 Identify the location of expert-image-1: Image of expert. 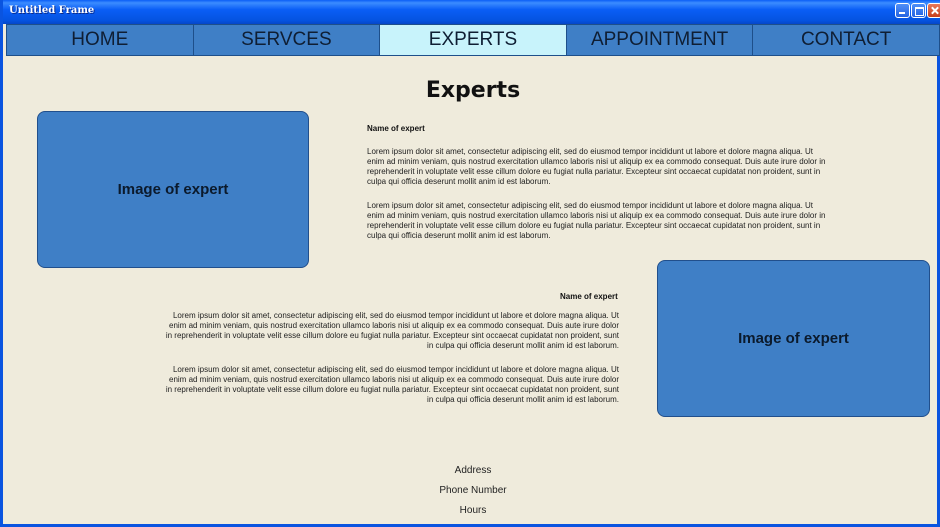
(173, 189).